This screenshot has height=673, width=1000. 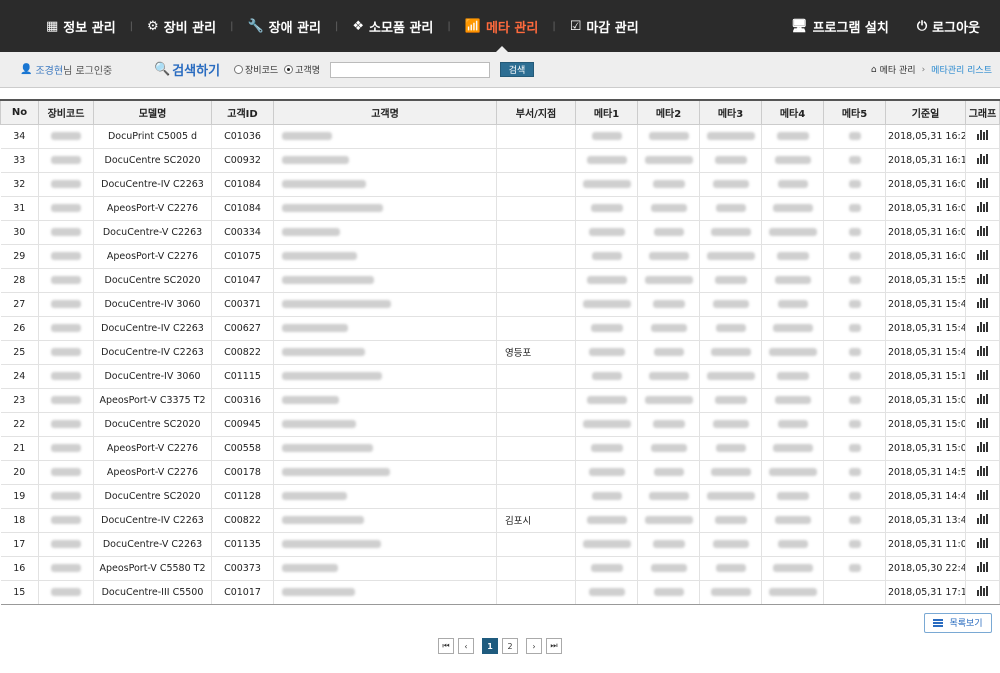 I want to click on next-page-button: ›, so click(x=534, y=646).